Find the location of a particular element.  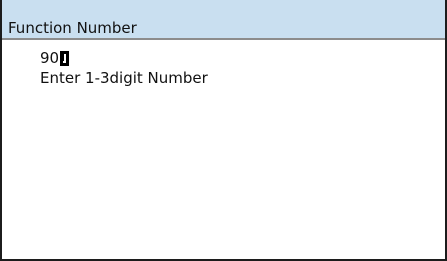

number-input: 90 is located at coordinates (124, 58).